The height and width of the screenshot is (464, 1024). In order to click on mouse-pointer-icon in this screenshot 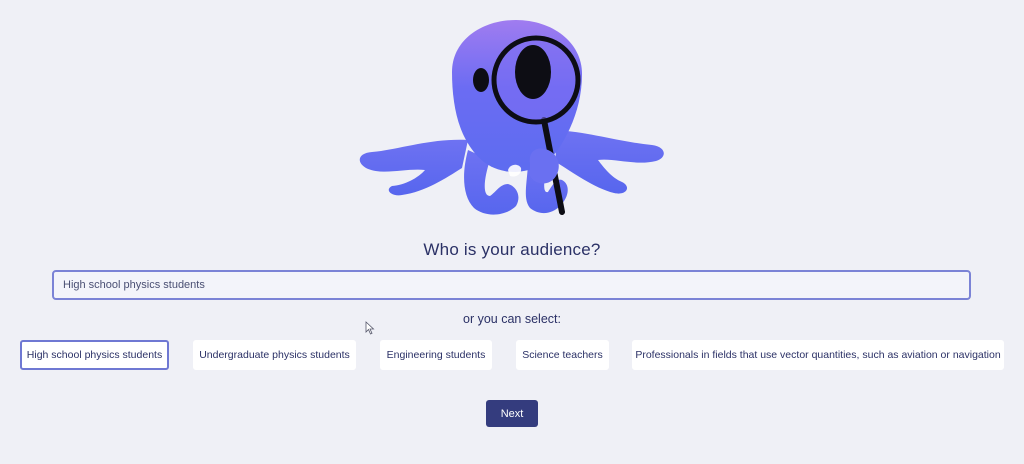, I will do `click(370, 328)`.